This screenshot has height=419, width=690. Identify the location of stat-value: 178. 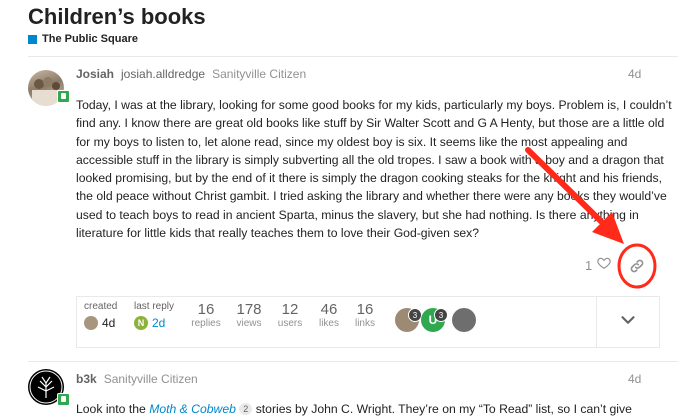
(249, 309).